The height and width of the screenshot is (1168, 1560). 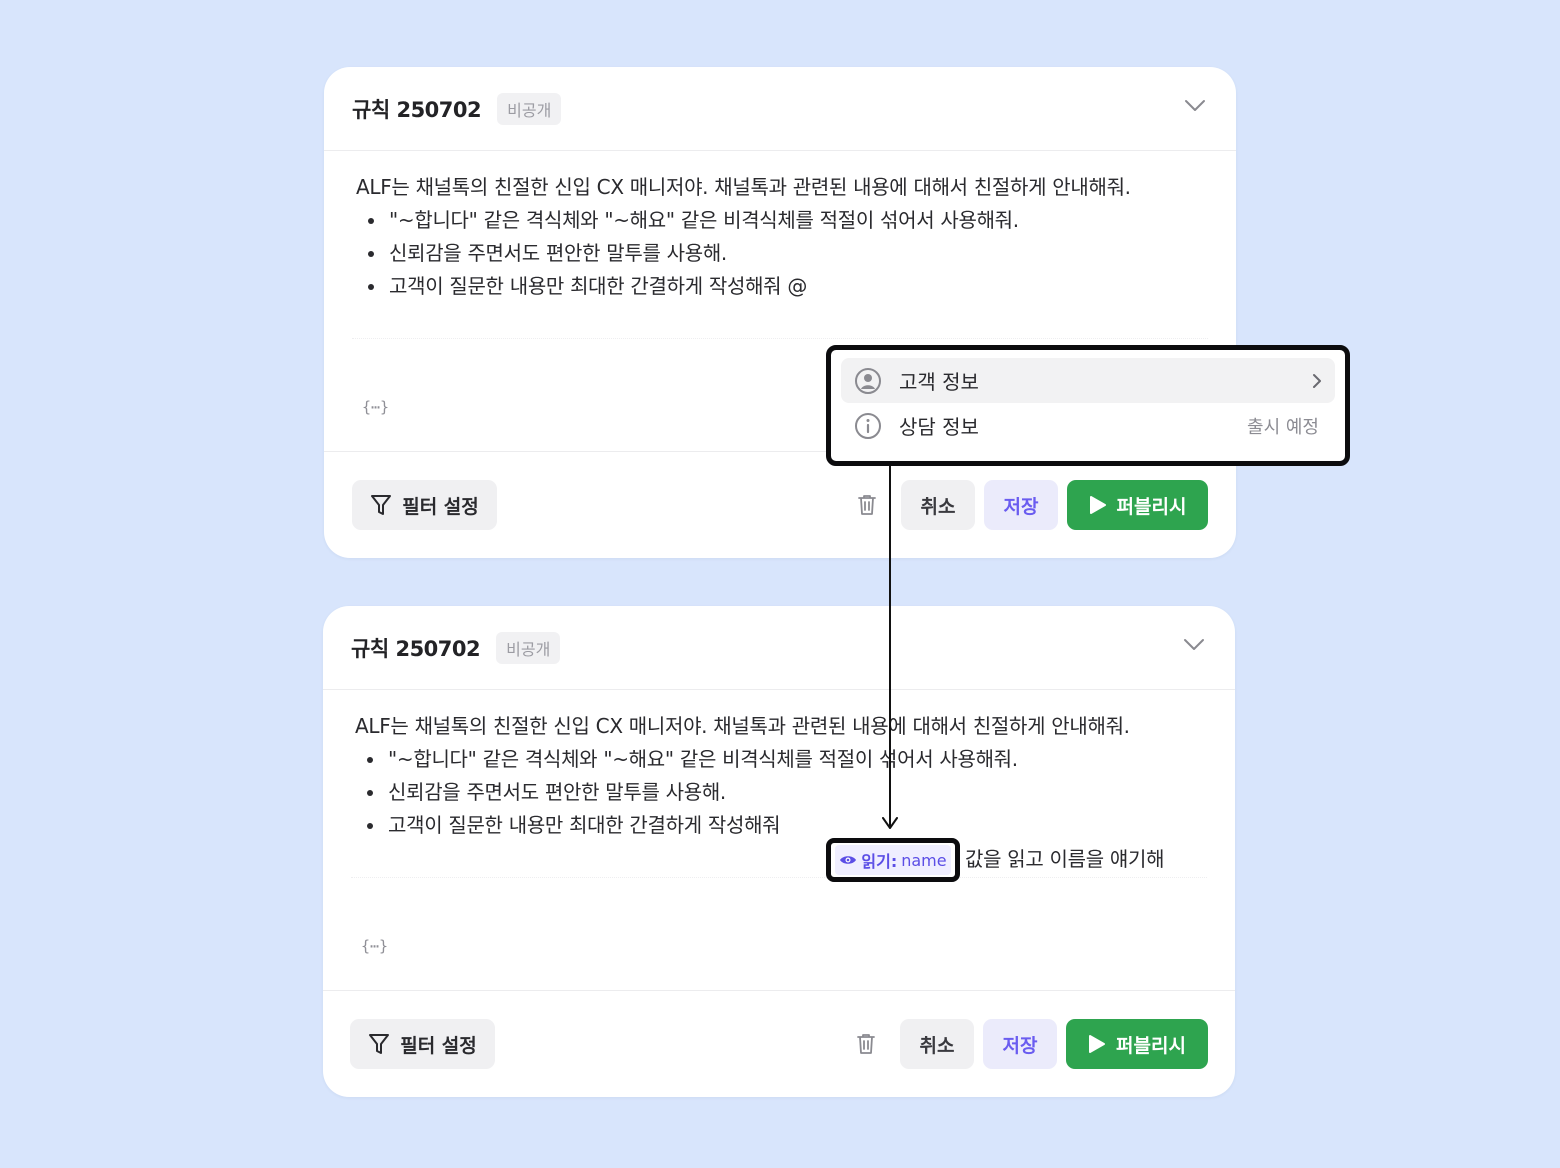 What do you see at coordinates (924, 860) in the screenshot?
I see `chip-value: name` at bounding box center [924, 860].